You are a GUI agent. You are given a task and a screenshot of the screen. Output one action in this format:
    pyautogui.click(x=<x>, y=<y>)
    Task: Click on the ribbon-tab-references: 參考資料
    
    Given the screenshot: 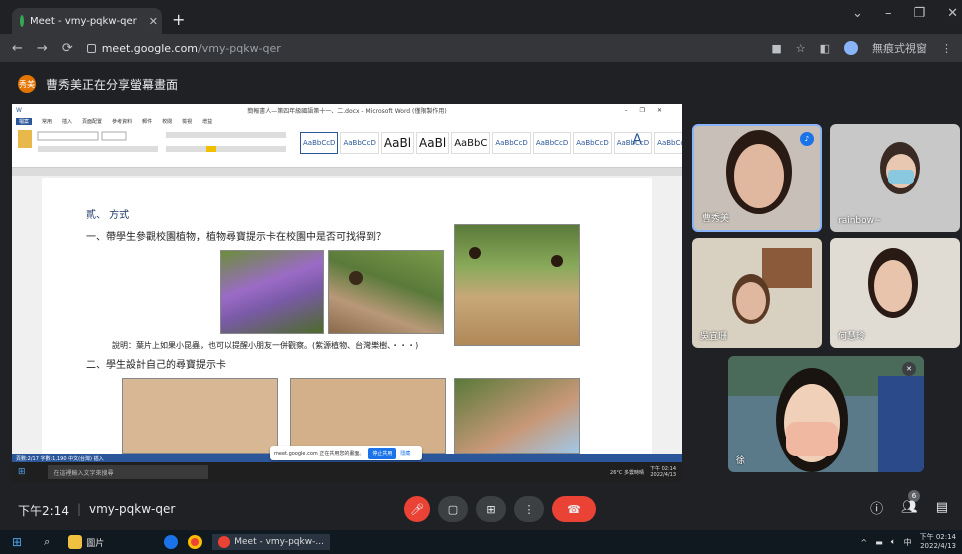 What is the action you would take?
    pyautogui.click(x=122, y=121)
    